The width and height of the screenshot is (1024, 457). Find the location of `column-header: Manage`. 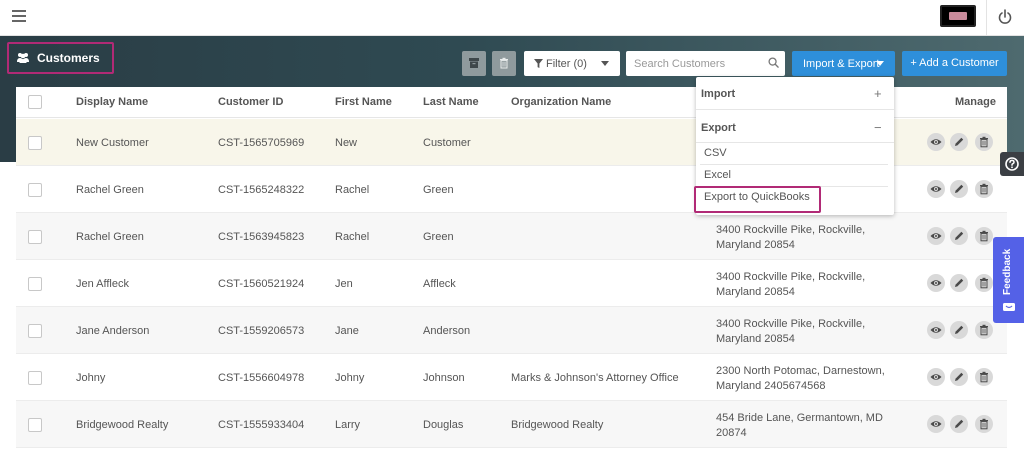

column-header: Manage is located at coordinates (975, 102).